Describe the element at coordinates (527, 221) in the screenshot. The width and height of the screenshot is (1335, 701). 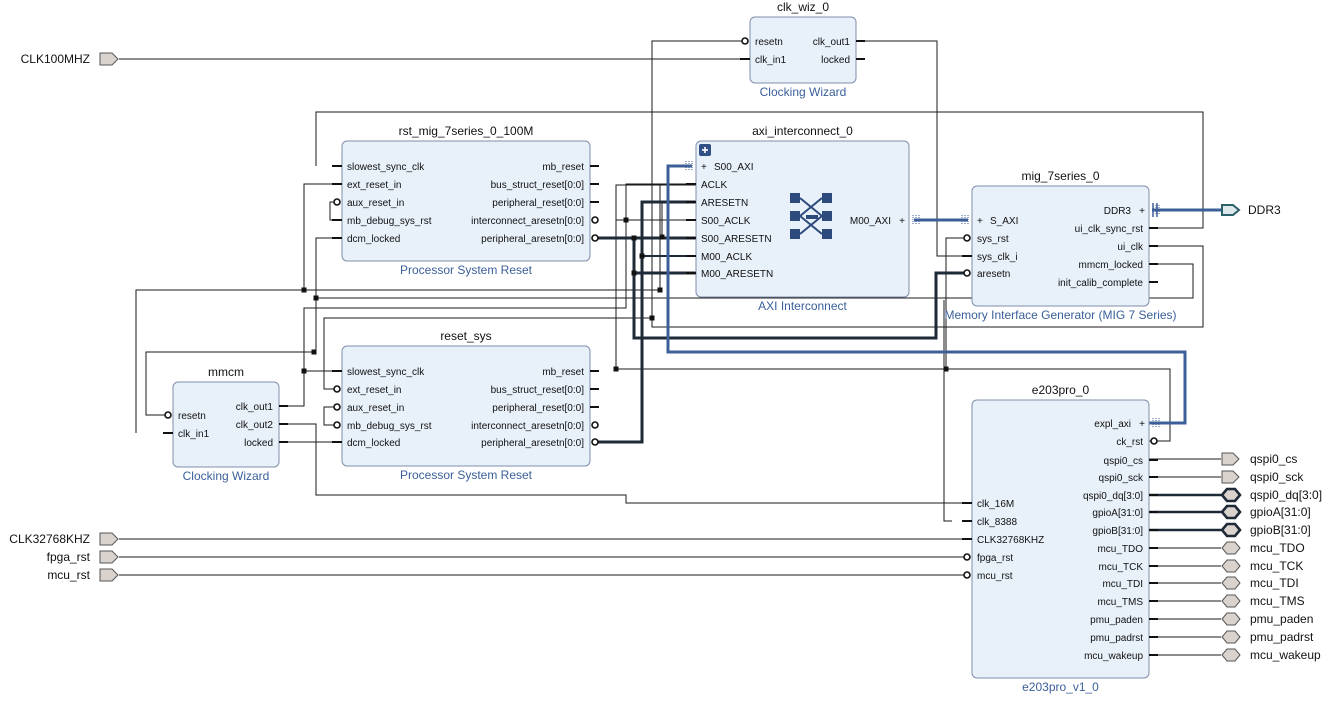
I see `port-label-interconnect-aresetn: interconnect_aresetn[0:0]` at that location.